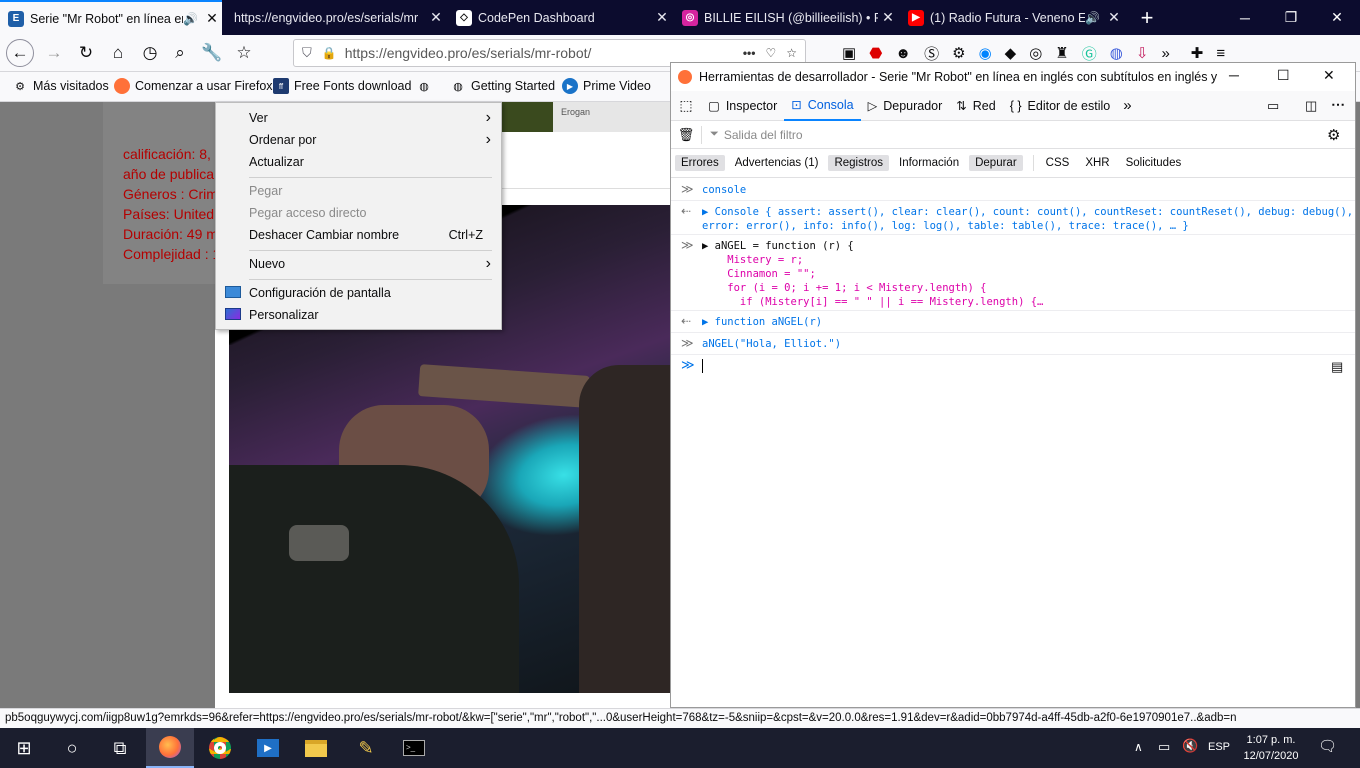 The image size is (1360, 768). Describe the element at coordinates (358, 235) in the screenshot. I see `menu-item-deshacer-cambiar-nombre: Deshacer Cambiar nombre Ctrl+Z` at that location.